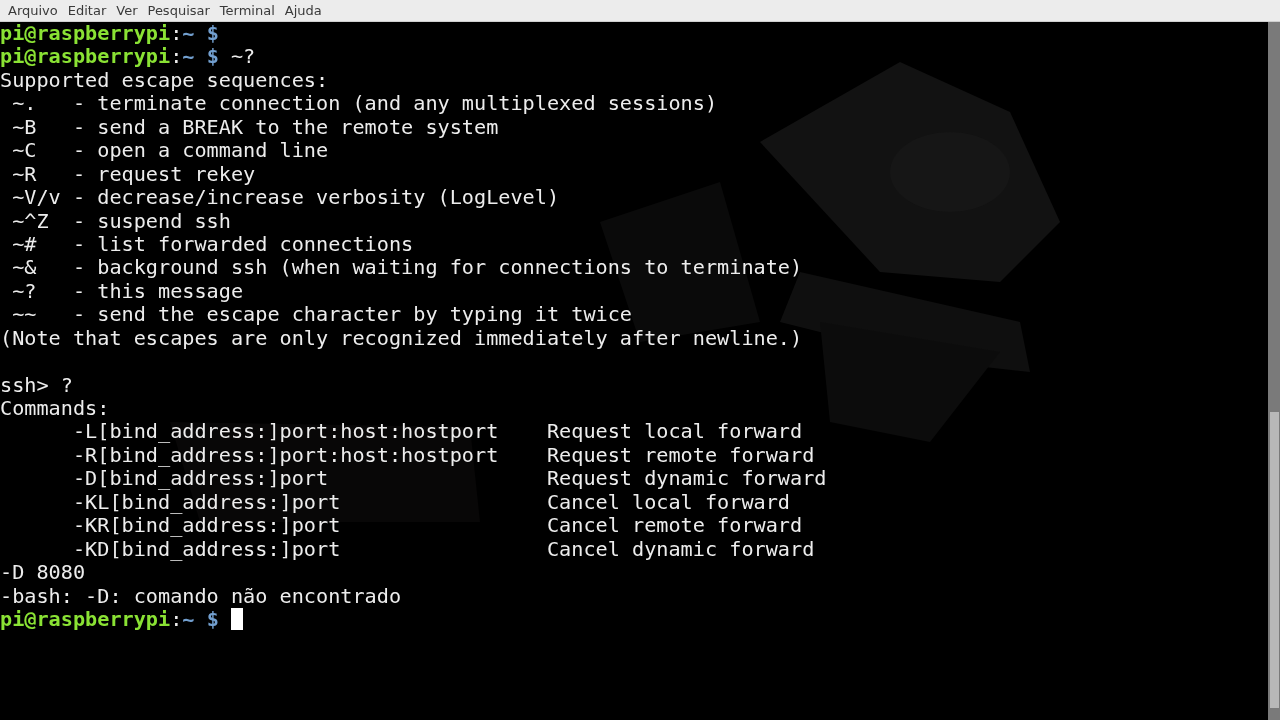  What do you see at coordinates (303, 10) in the screenshot?
I see `menu-item: Ajuda` at bounding box center [303, 10].